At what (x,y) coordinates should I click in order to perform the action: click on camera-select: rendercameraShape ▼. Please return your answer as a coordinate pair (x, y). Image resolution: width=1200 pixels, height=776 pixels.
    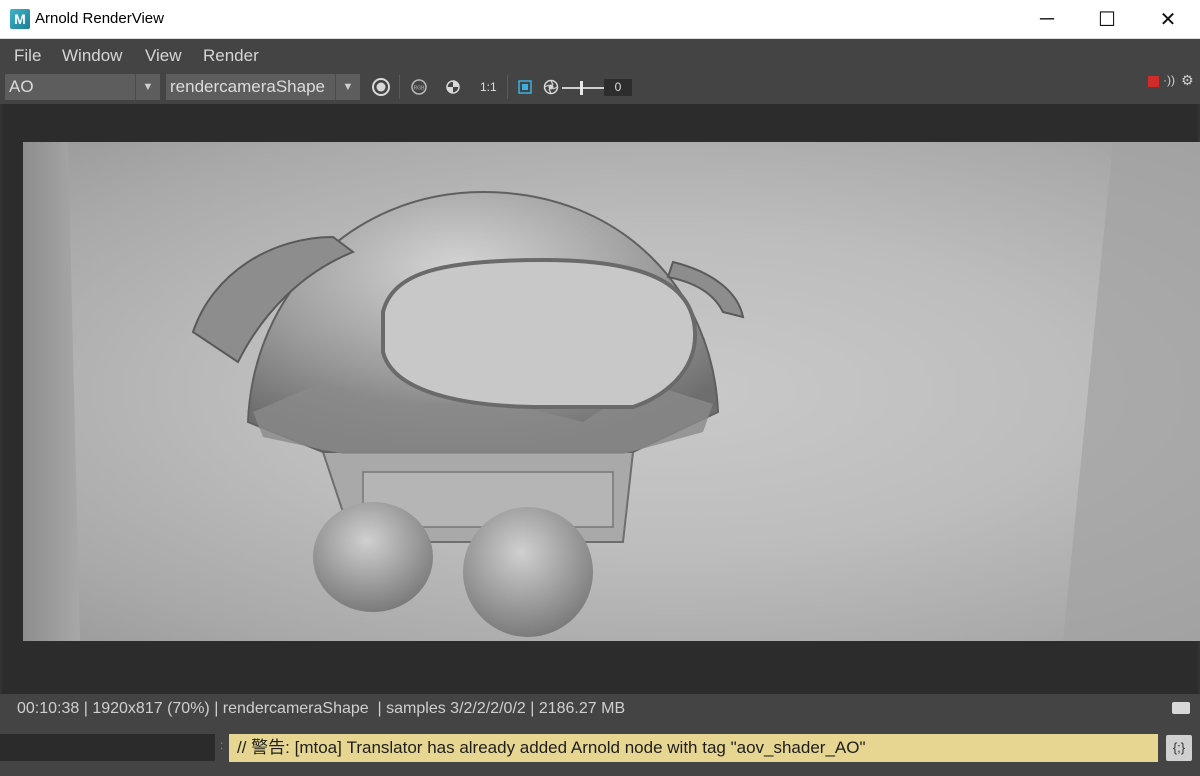
    Looking at the image, I should click on (263, 87).